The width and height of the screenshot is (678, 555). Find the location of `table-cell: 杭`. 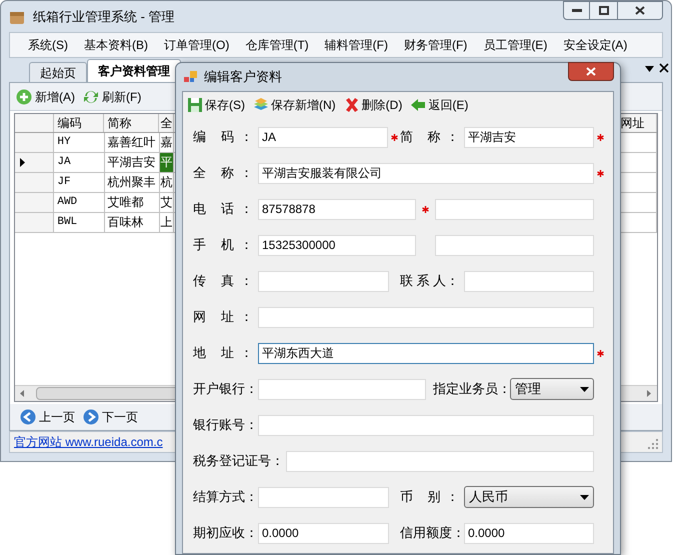

table-cell: 杭 is located at coordinates (167, 182).